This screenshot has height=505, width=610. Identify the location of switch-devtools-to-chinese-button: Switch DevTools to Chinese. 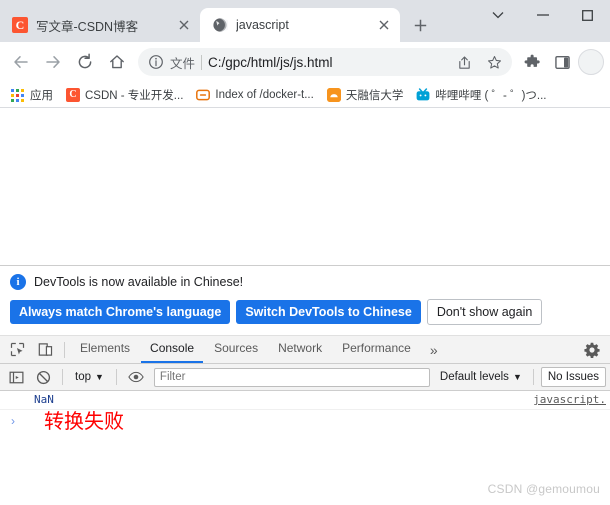
(328, 312).